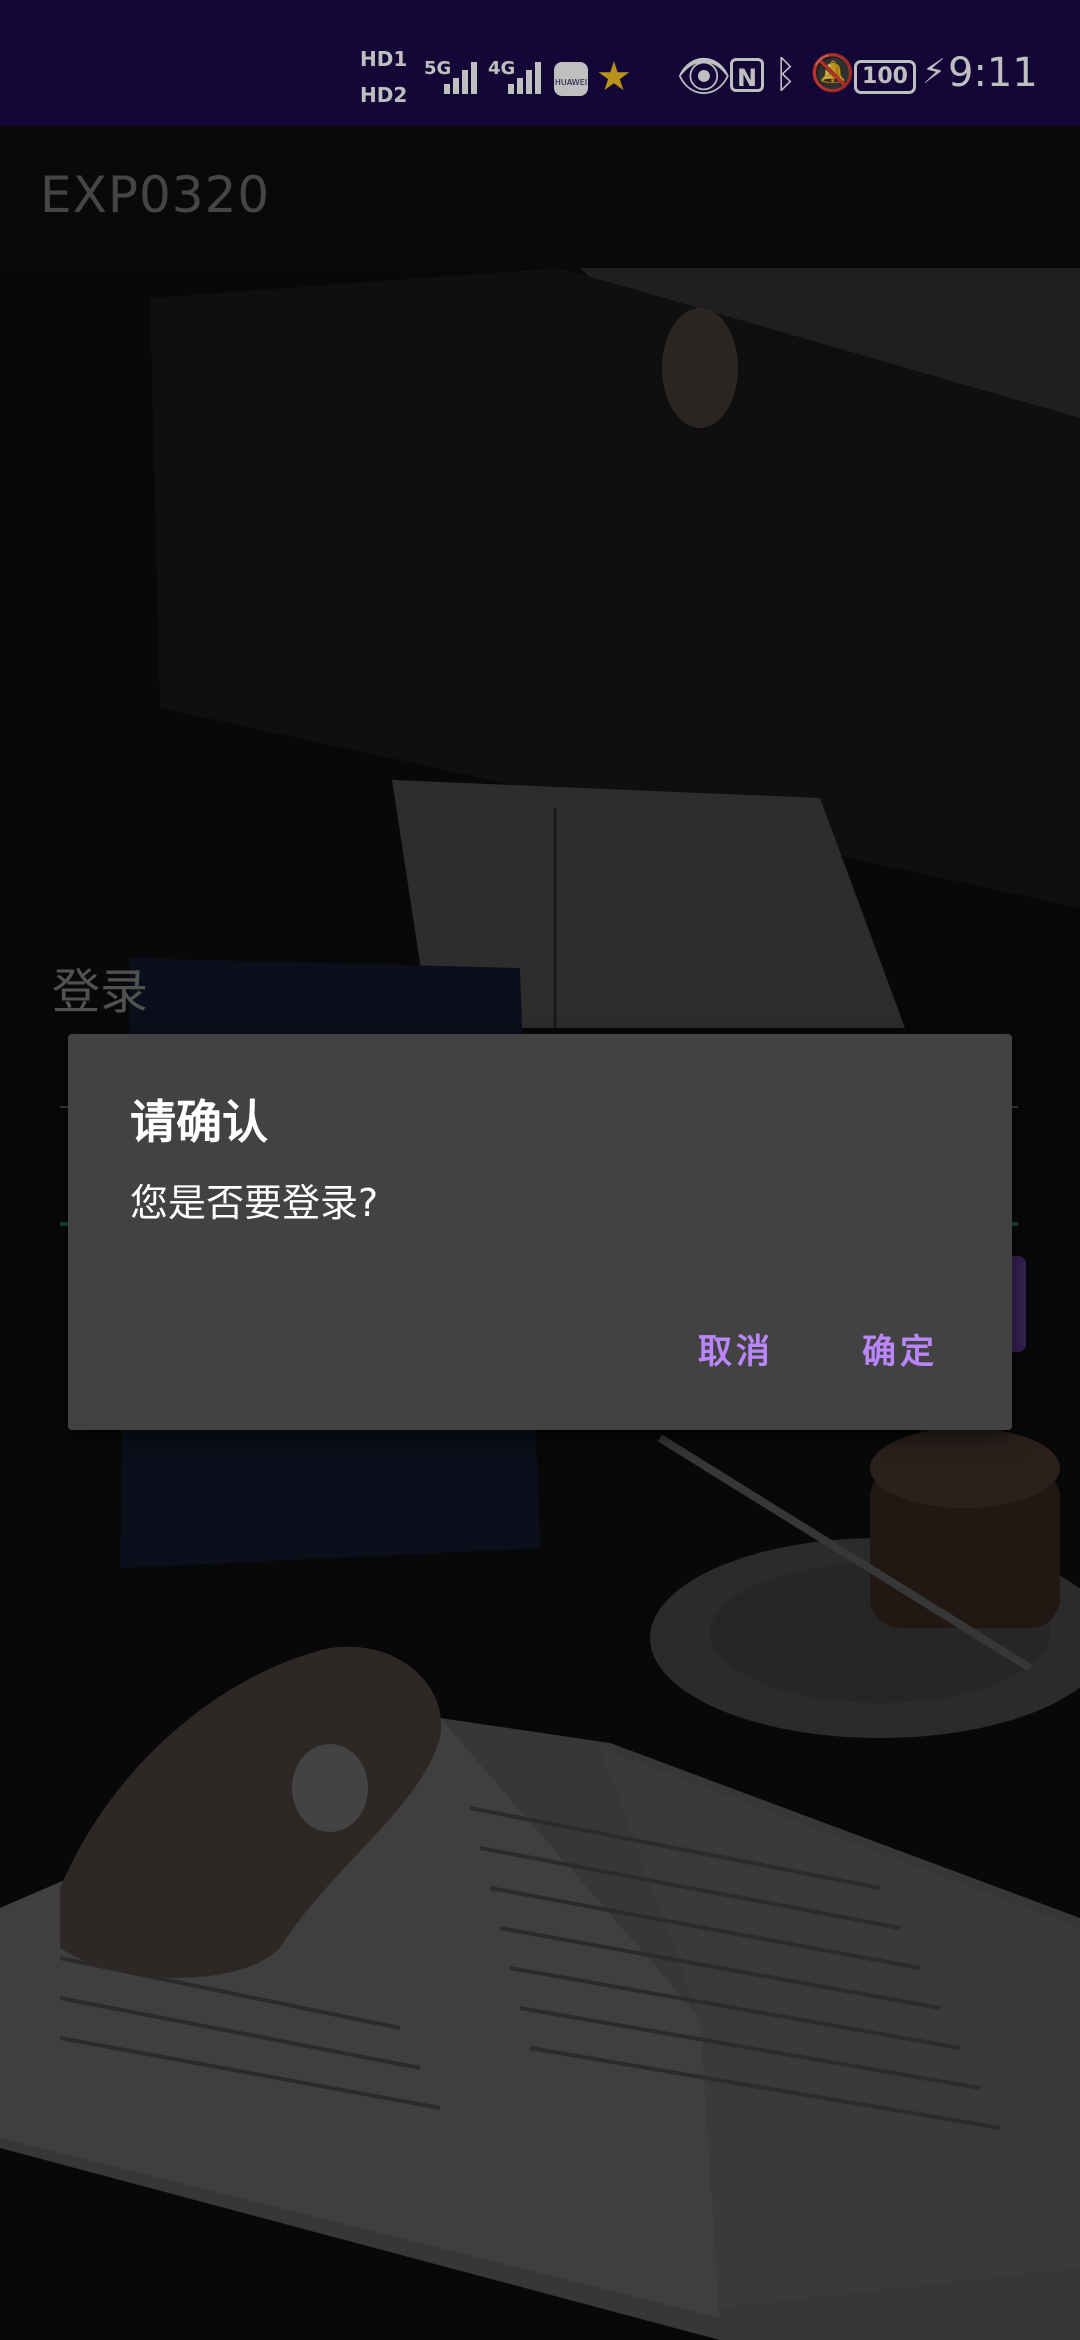 This screenshot has height=2340, width=1080. What do you see at coordinates (736, 1348) in the screenshot?
I see `cancel-button: 取消` at bounding box center [736, 1348].